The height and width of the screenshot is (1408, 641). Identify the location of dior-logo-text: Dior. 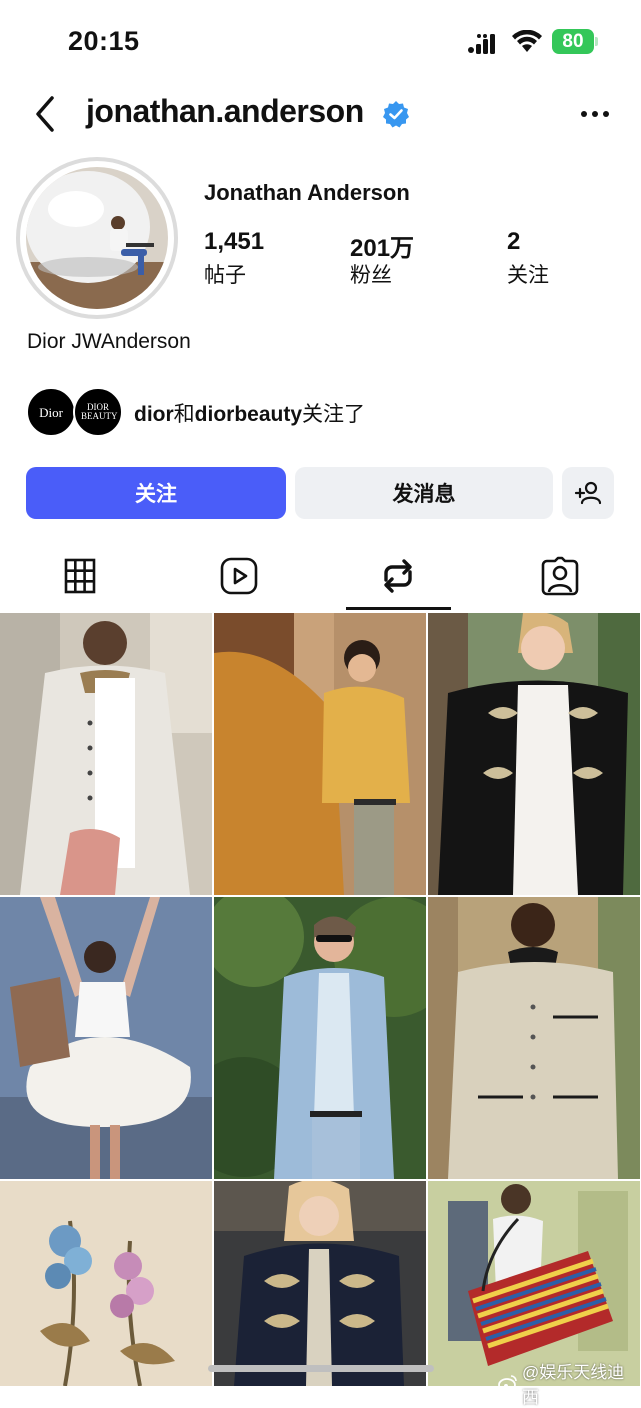
(51, 412).